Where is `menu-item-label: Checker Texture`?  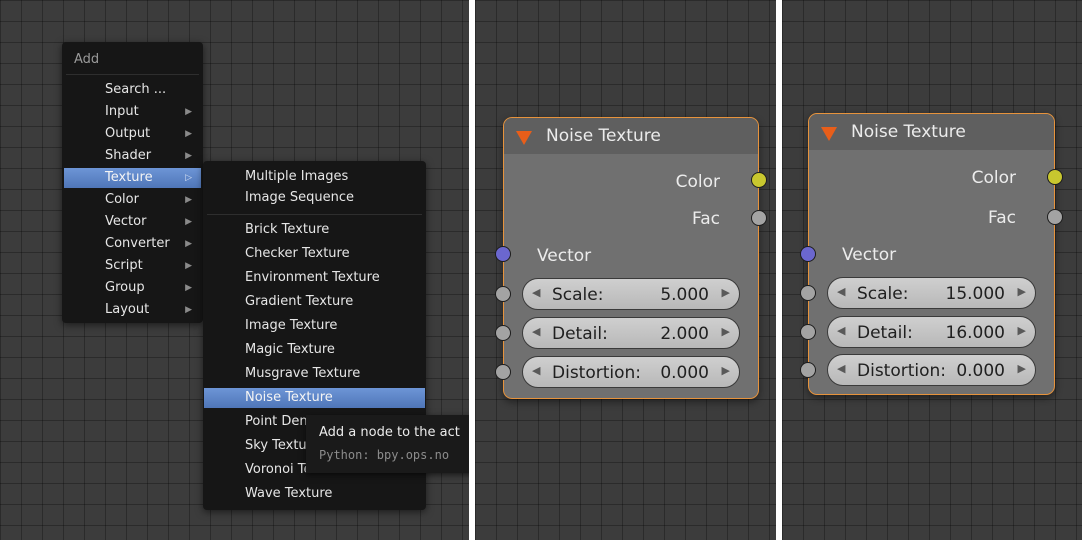
menu-item-label: Checker Texture is located at coordinates (297, 253).